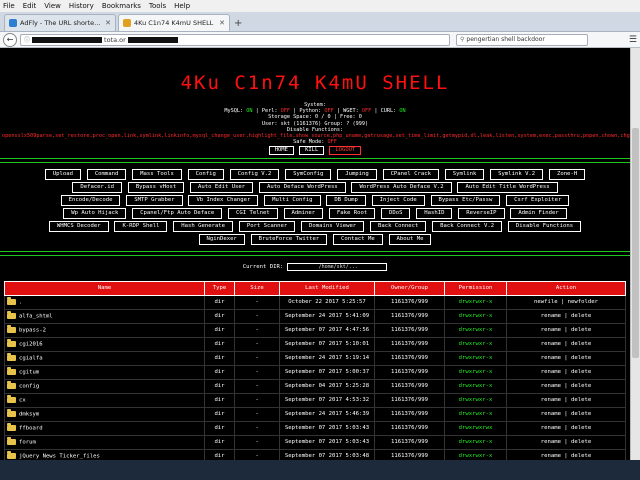  What do you see at coordinates (104, 344) in the screenshot?
I see `cell-name: cgi2016` at bounding box center [104, 344].